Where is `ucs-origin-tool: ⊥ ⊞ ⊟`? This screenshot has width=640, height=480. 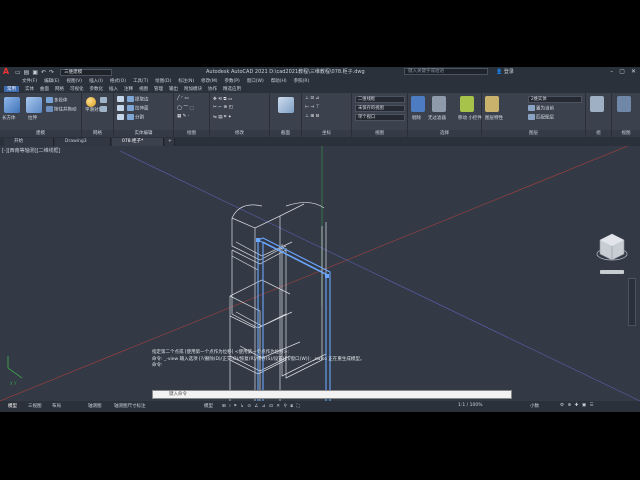
ucs-origin-tool: ⊥ ⊞ ⊟ is located at coordinates (312, 116).